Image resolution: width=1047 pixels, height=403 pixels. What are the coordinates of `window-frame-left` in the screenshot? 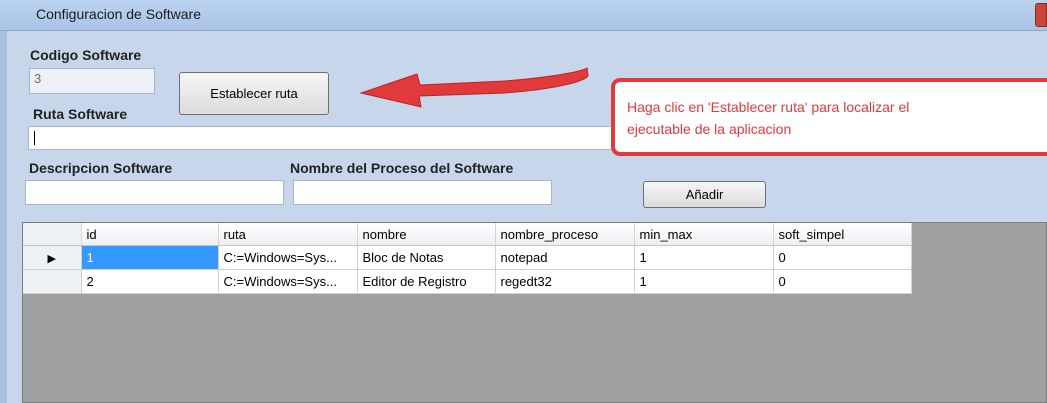 It's located at (3, 217).